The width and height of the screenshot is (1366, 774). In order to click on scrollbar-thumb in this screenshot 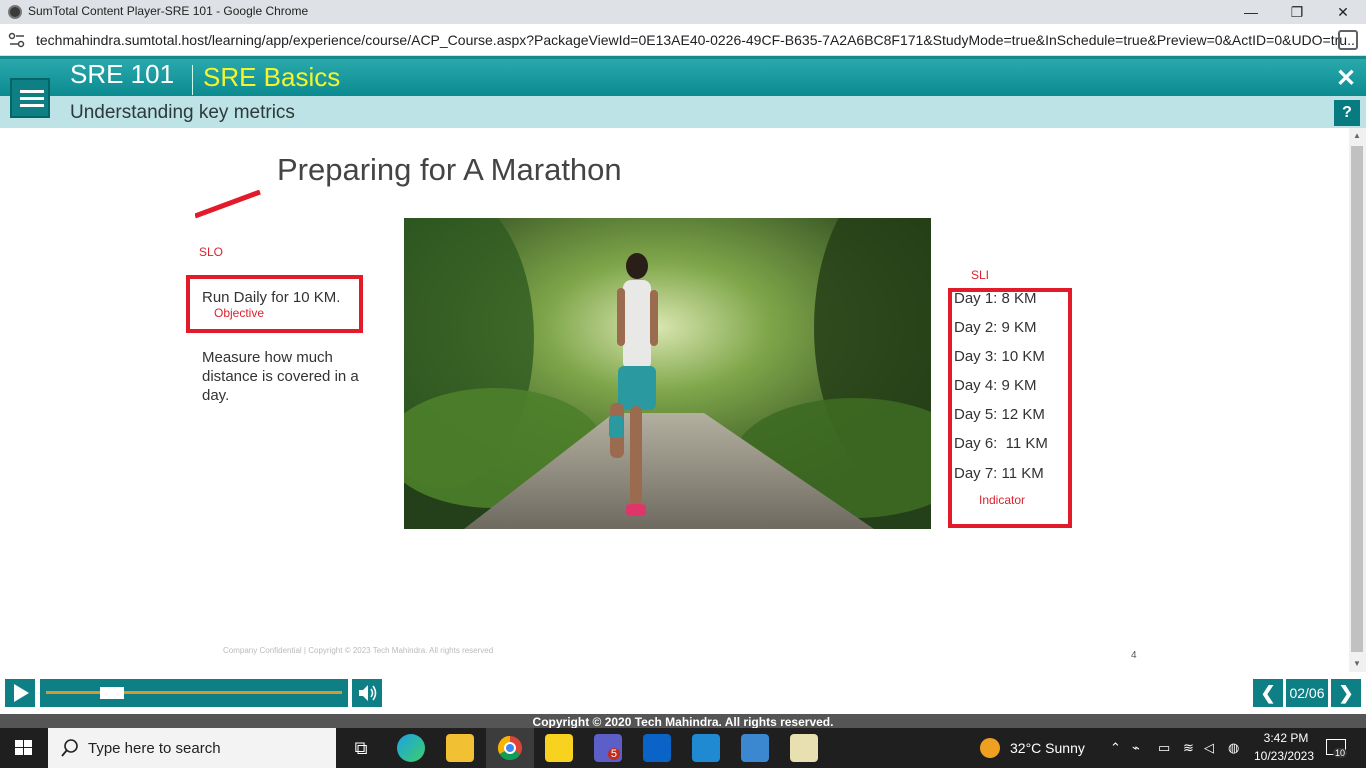, I will do `click(1357, 399)`.